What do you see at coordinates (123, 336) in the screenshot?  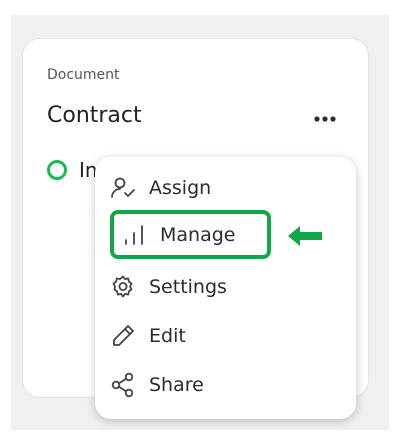 I see `pencil-icon` at bounding box center [123, 336].